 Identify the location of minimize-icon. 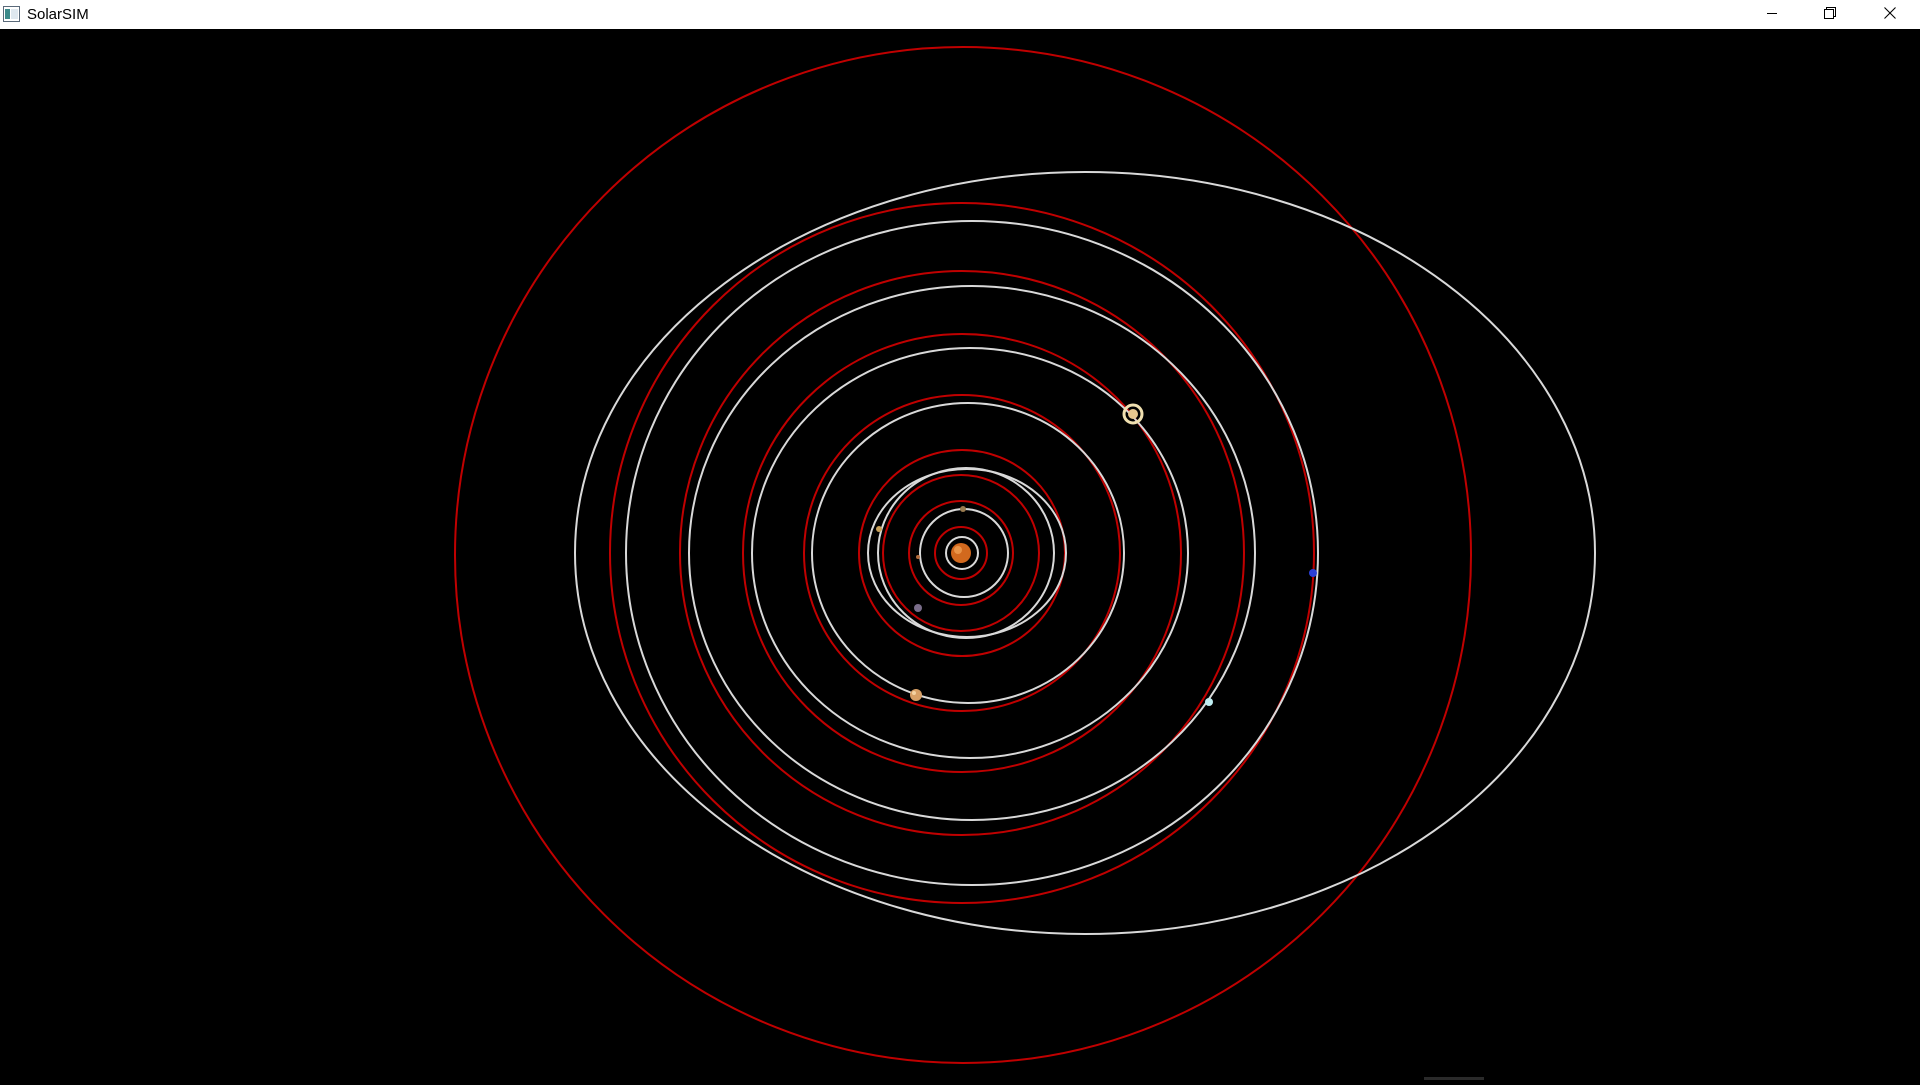
(1772, 15).